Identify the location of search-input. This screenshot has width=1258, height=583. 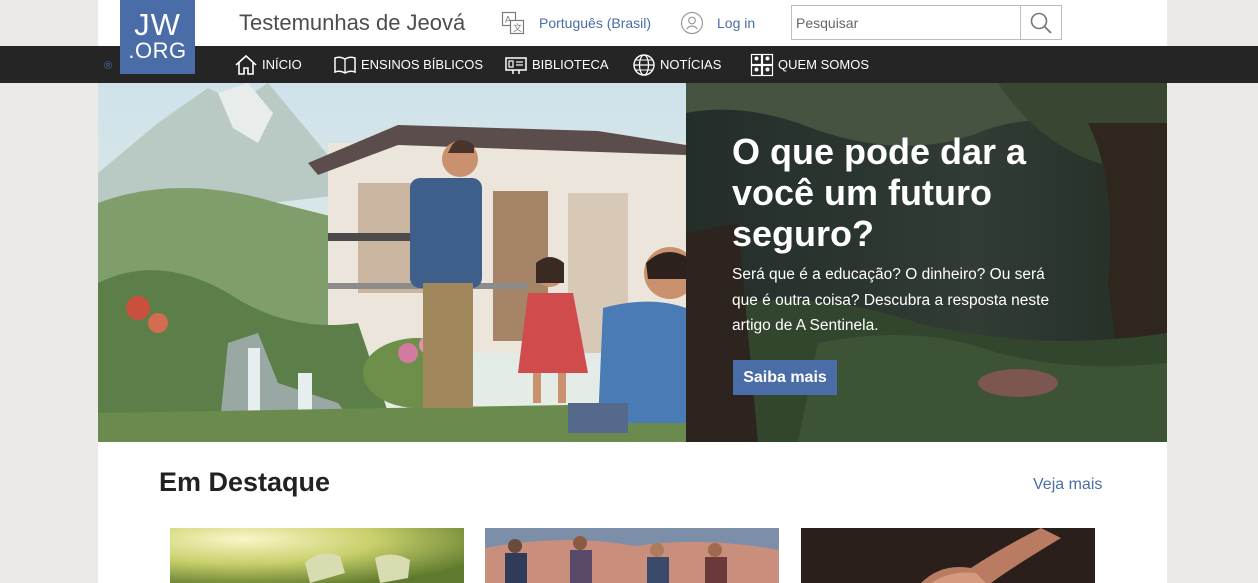
(906, 22).